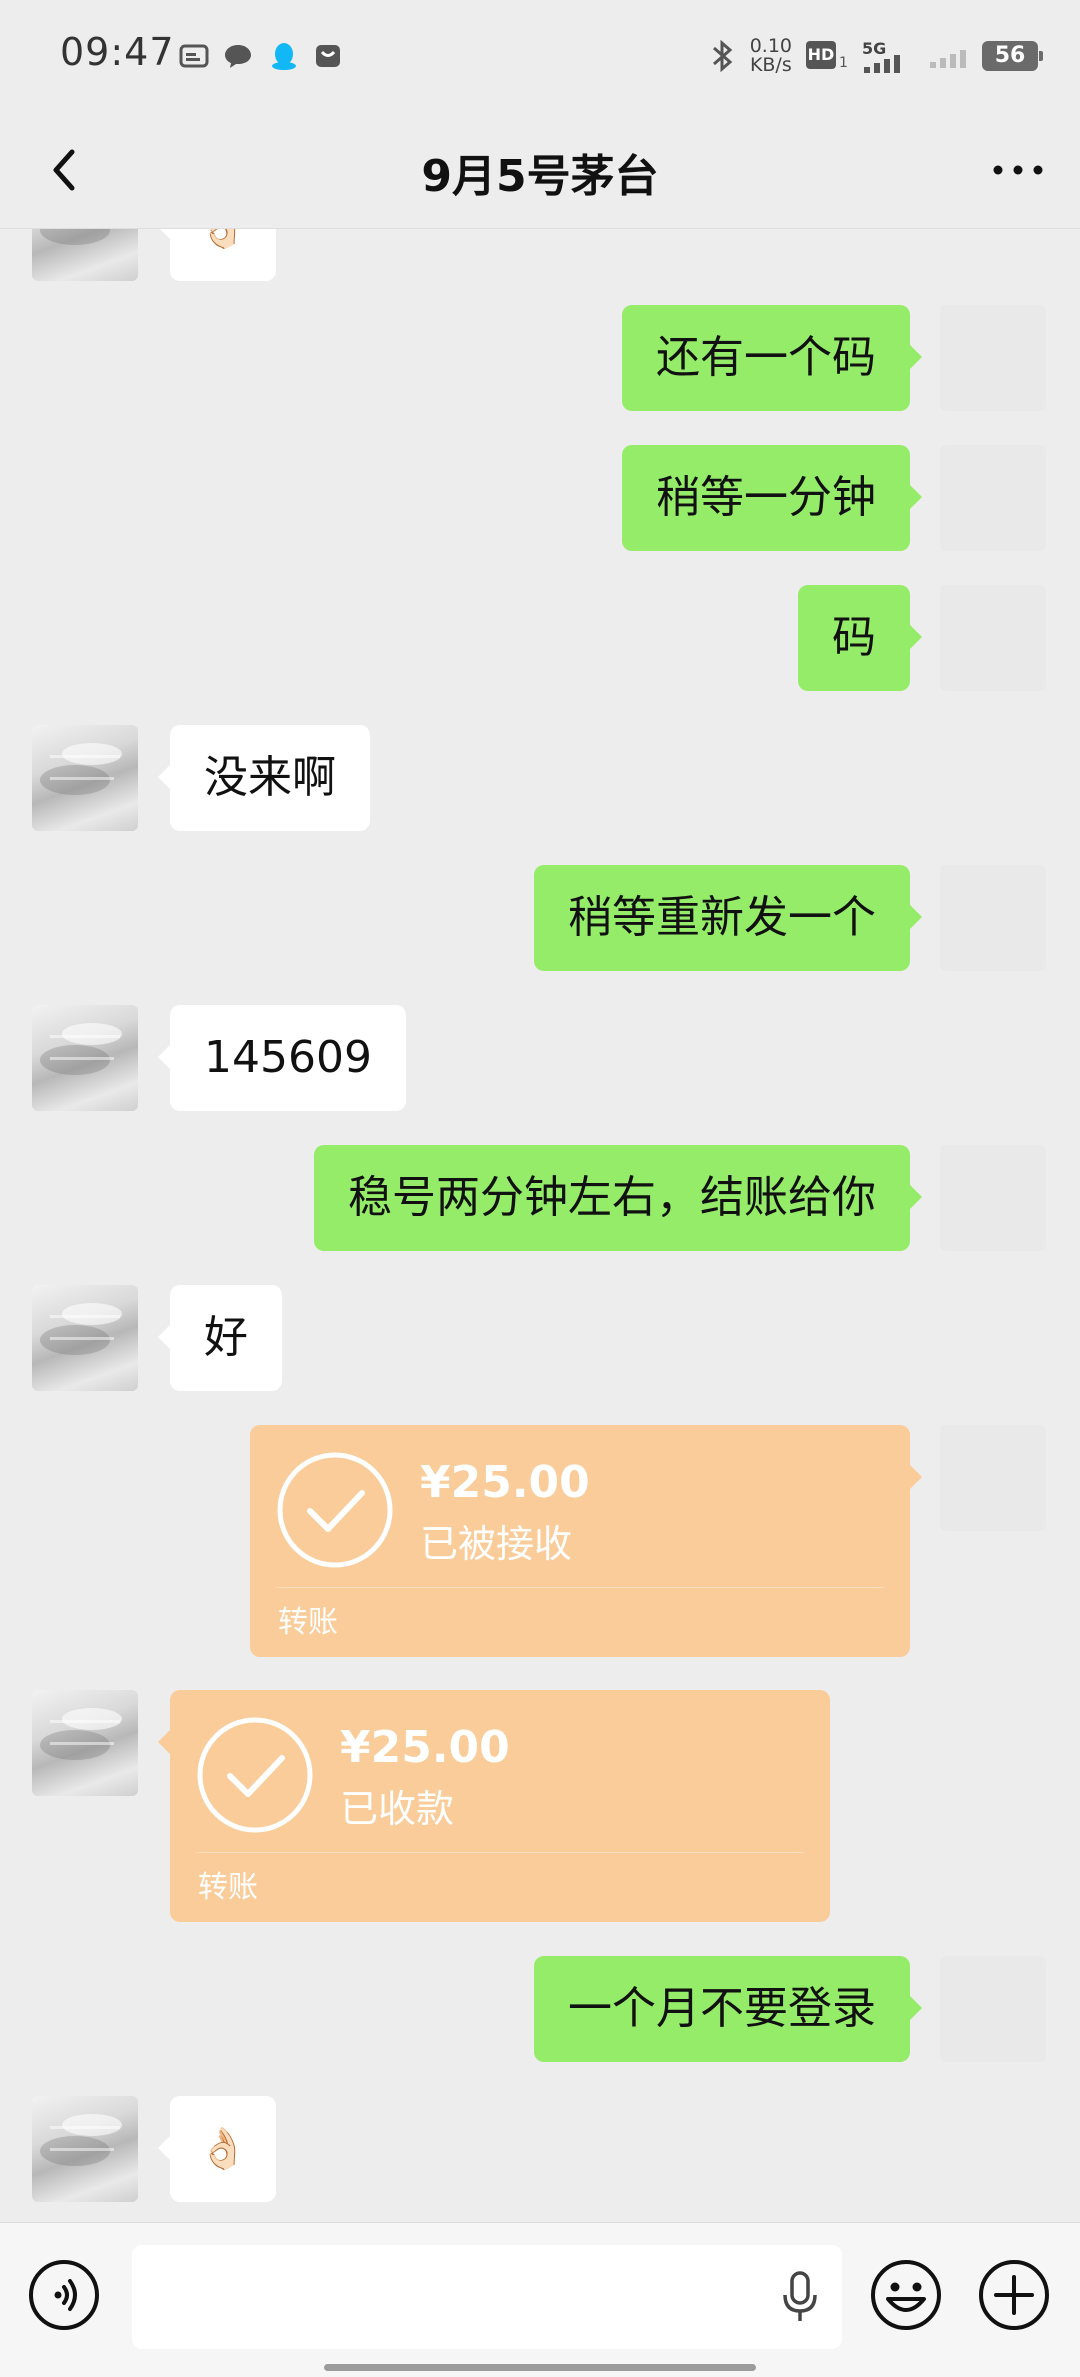 The width and height of the screenshot is (1080, 2377). Describe the element at coordinates (496, 1544) in the screenshot. I see `transfer-status: 已被接收` at that location.